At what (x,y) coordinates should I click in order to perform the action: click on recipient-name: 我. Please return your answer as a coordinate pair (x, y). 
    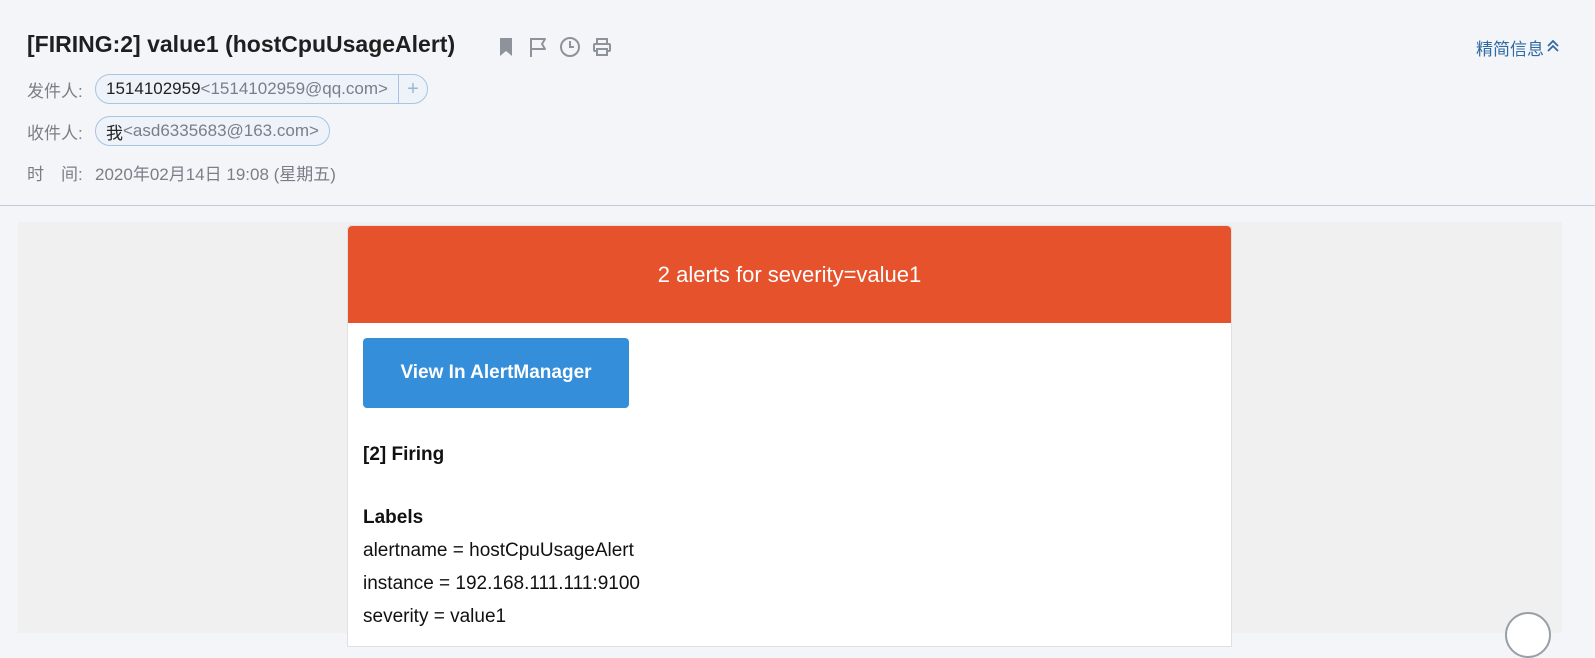
    Looking at the image, I should click on (114, 133).